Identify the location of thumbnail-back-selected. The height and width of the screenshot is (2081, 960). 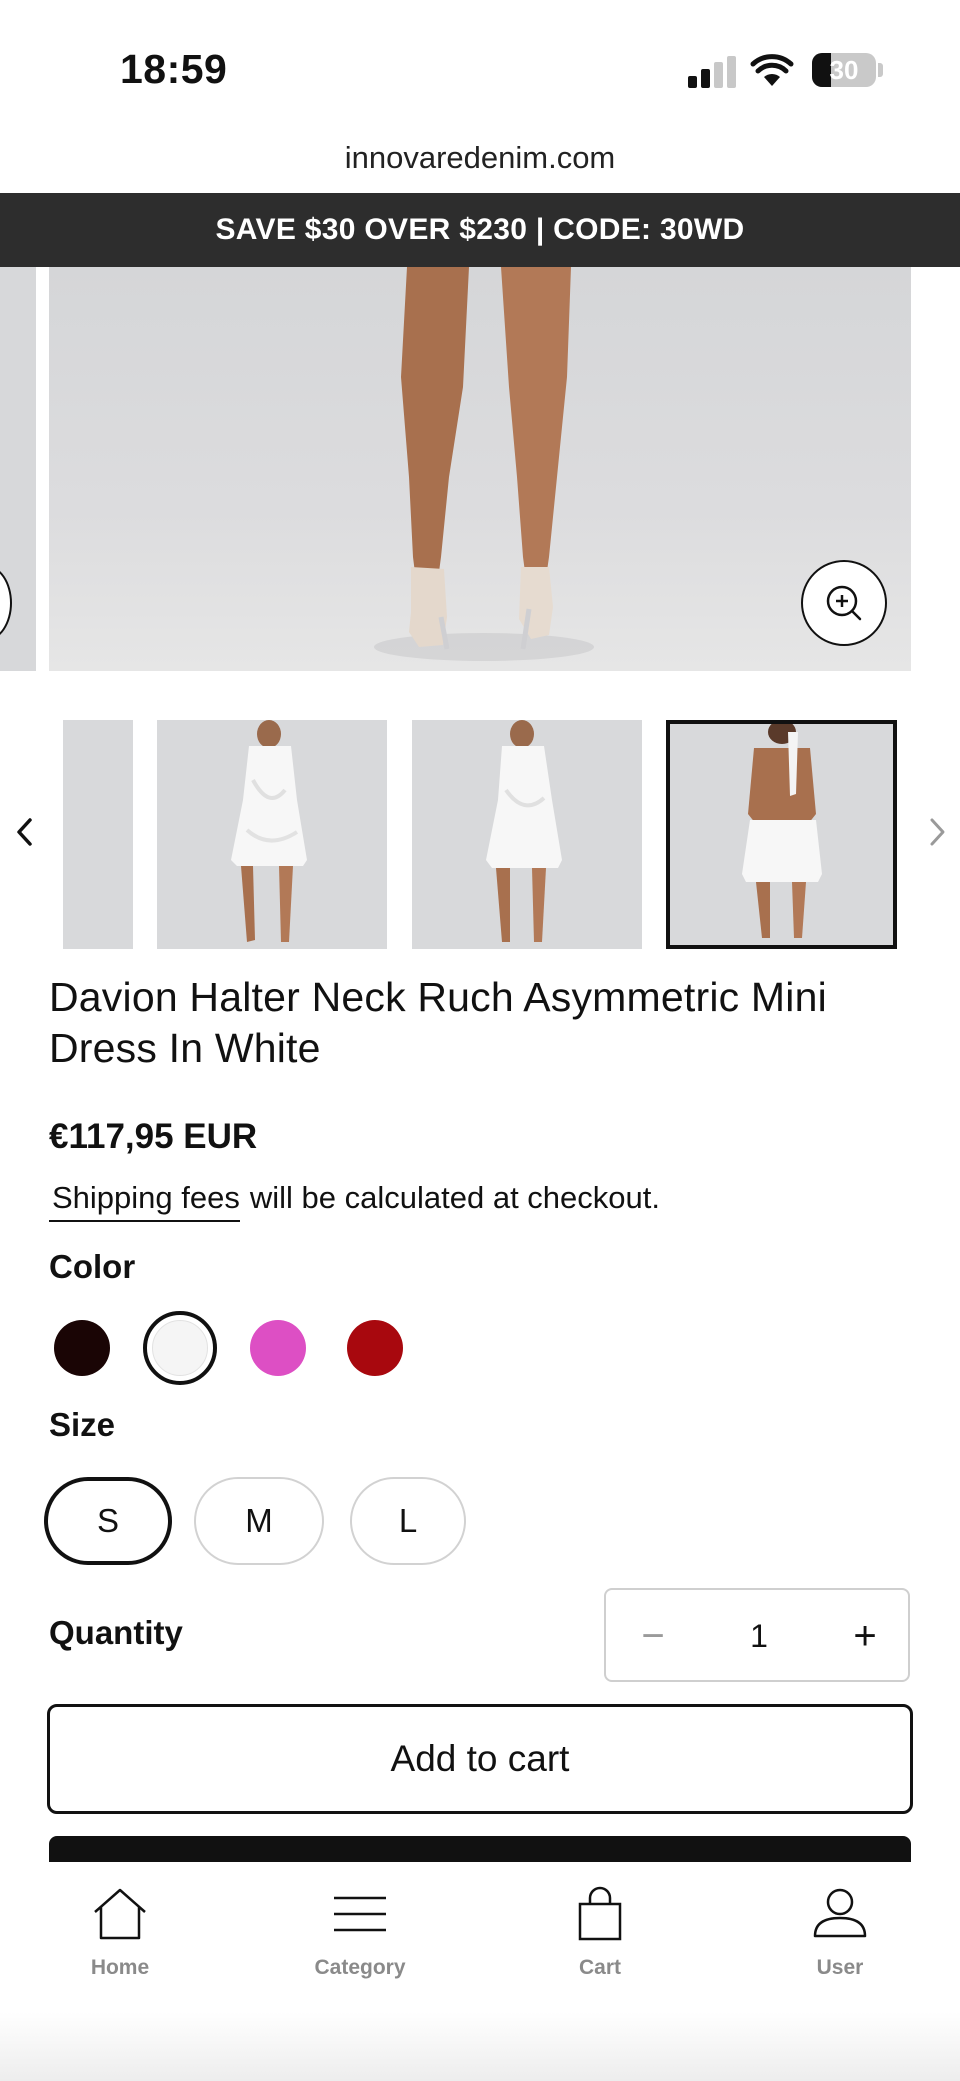
(781, 834).